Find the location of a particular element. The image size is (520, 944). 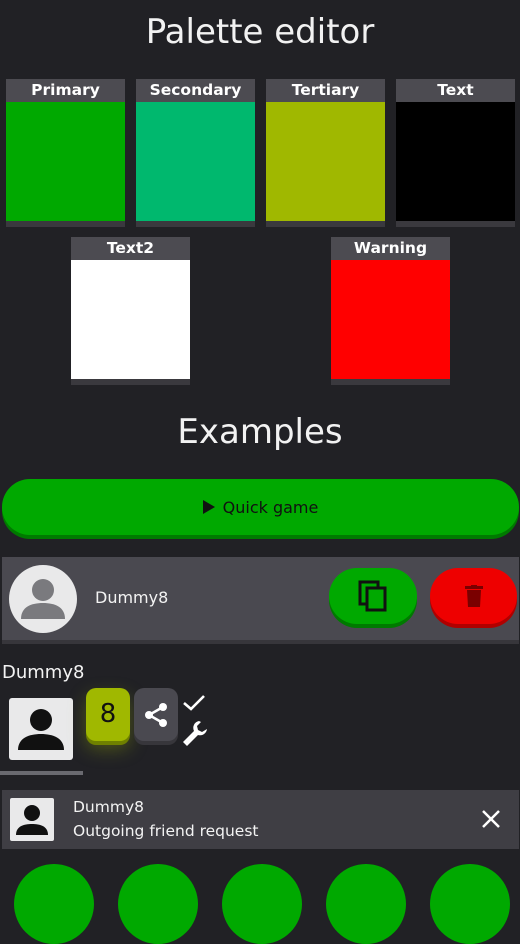

close-icon is located at coordinates (491, 819).